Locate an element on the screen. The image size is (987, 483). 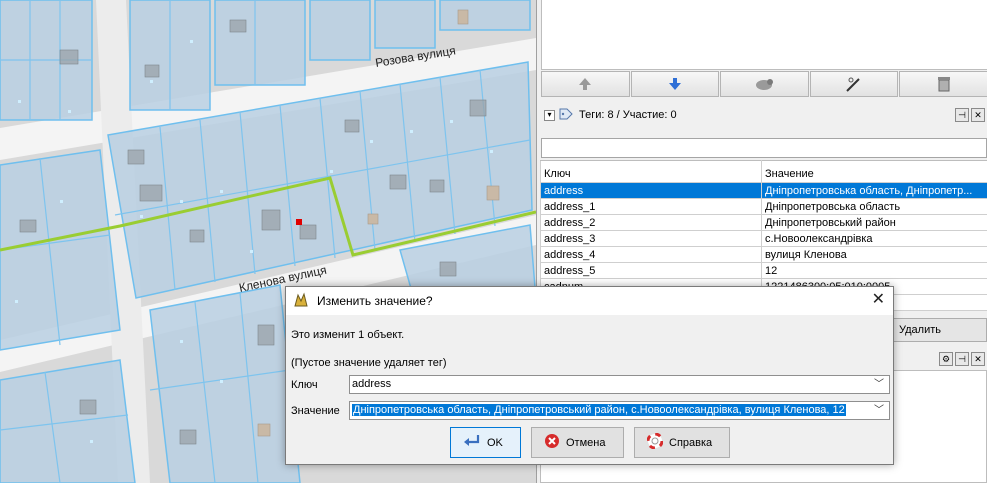
table-row: address_1 Дніпропетровська область is located at coordinates (763, 206).